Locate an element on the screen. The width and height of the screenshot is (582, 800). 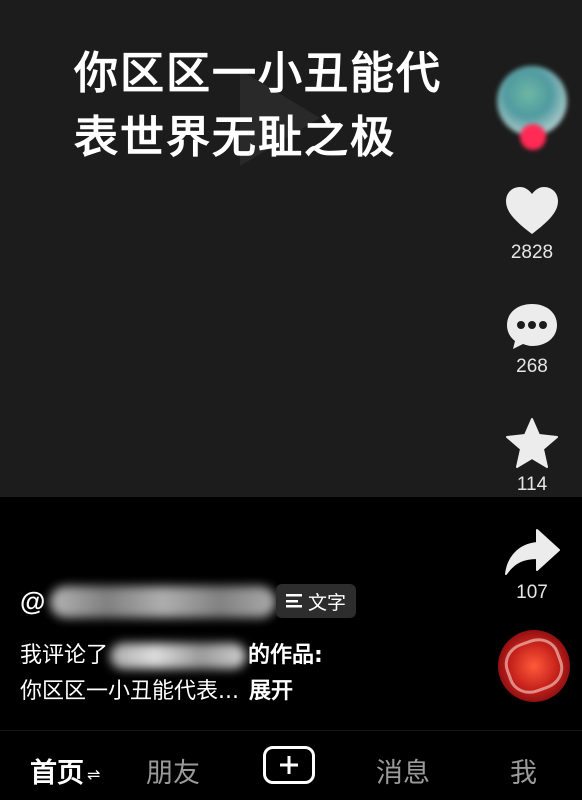
refresh-icon: ⇌ is located at coordinates (94, 774).